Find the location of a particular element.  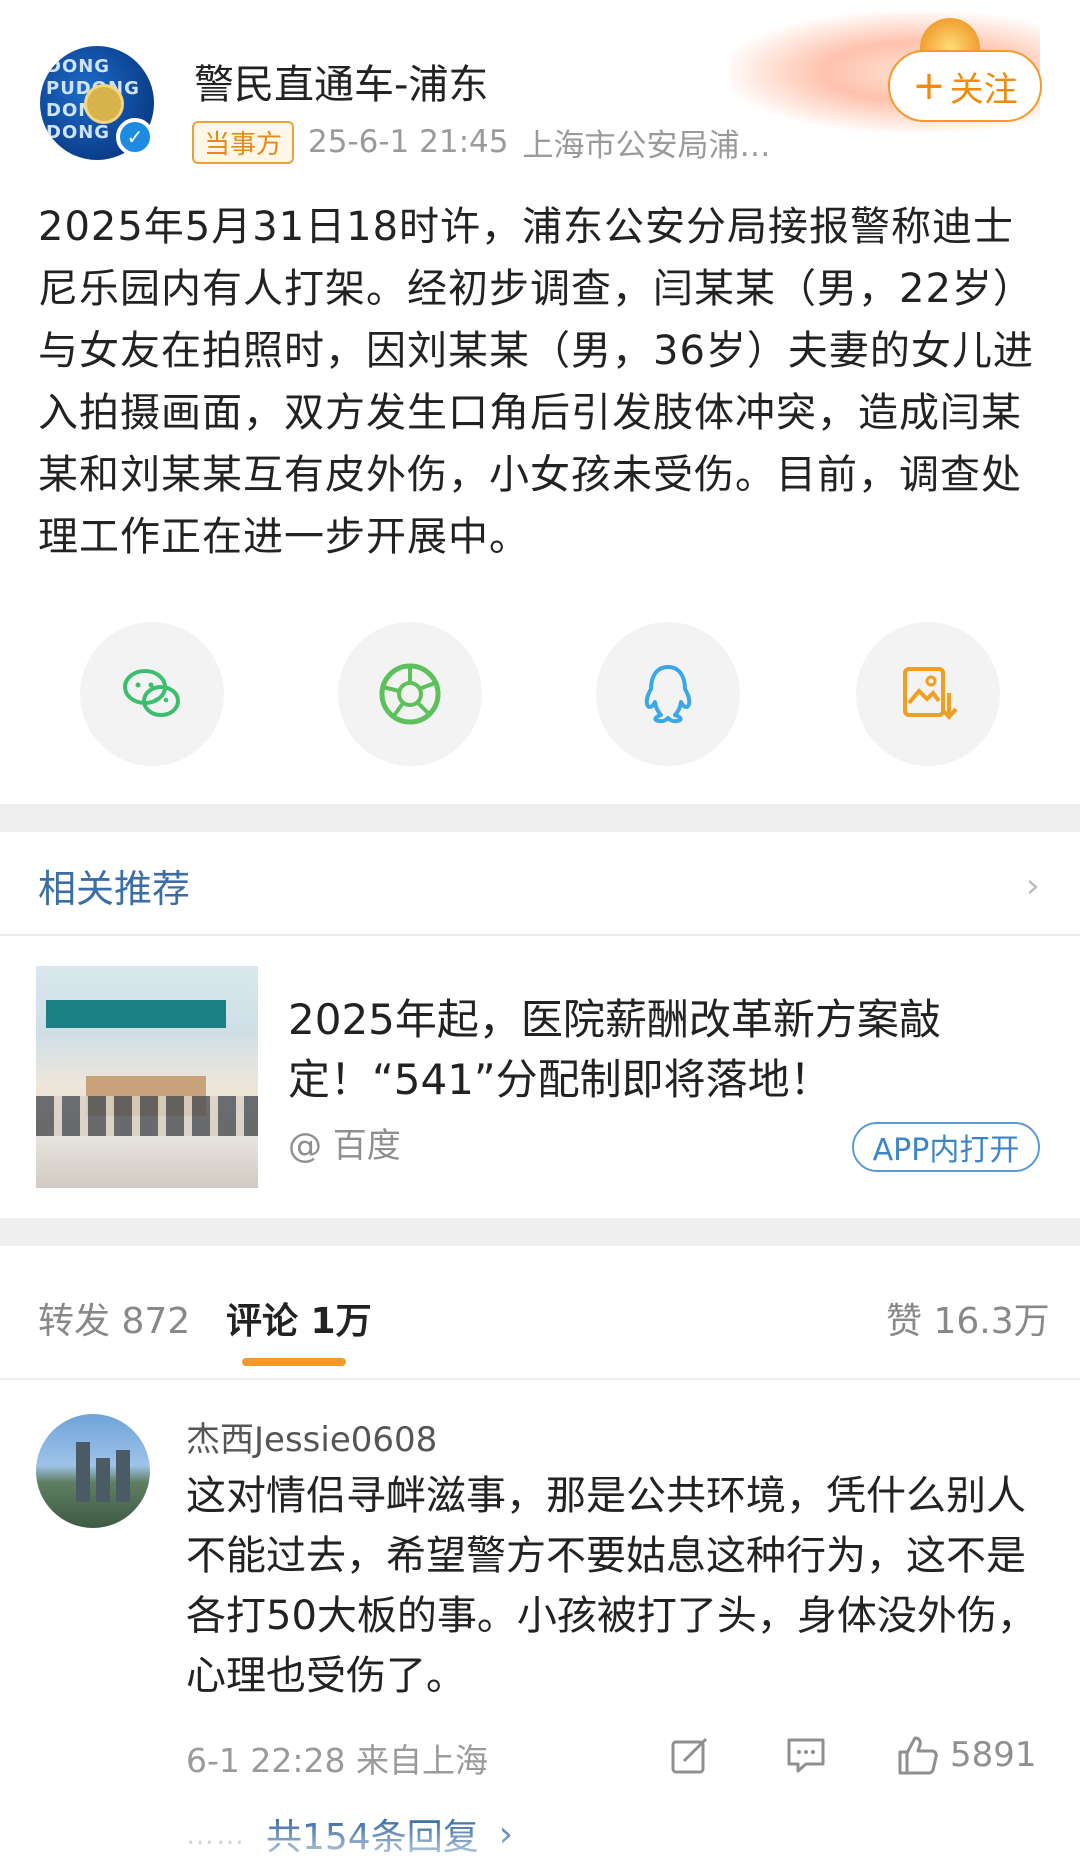

post-timestamp: 25-6-1 21:45 is located at coordinates (408, 142).